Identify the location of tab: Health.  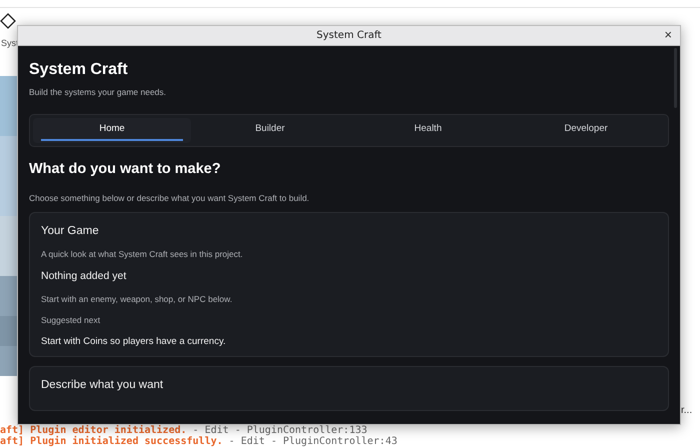
(428, 130).